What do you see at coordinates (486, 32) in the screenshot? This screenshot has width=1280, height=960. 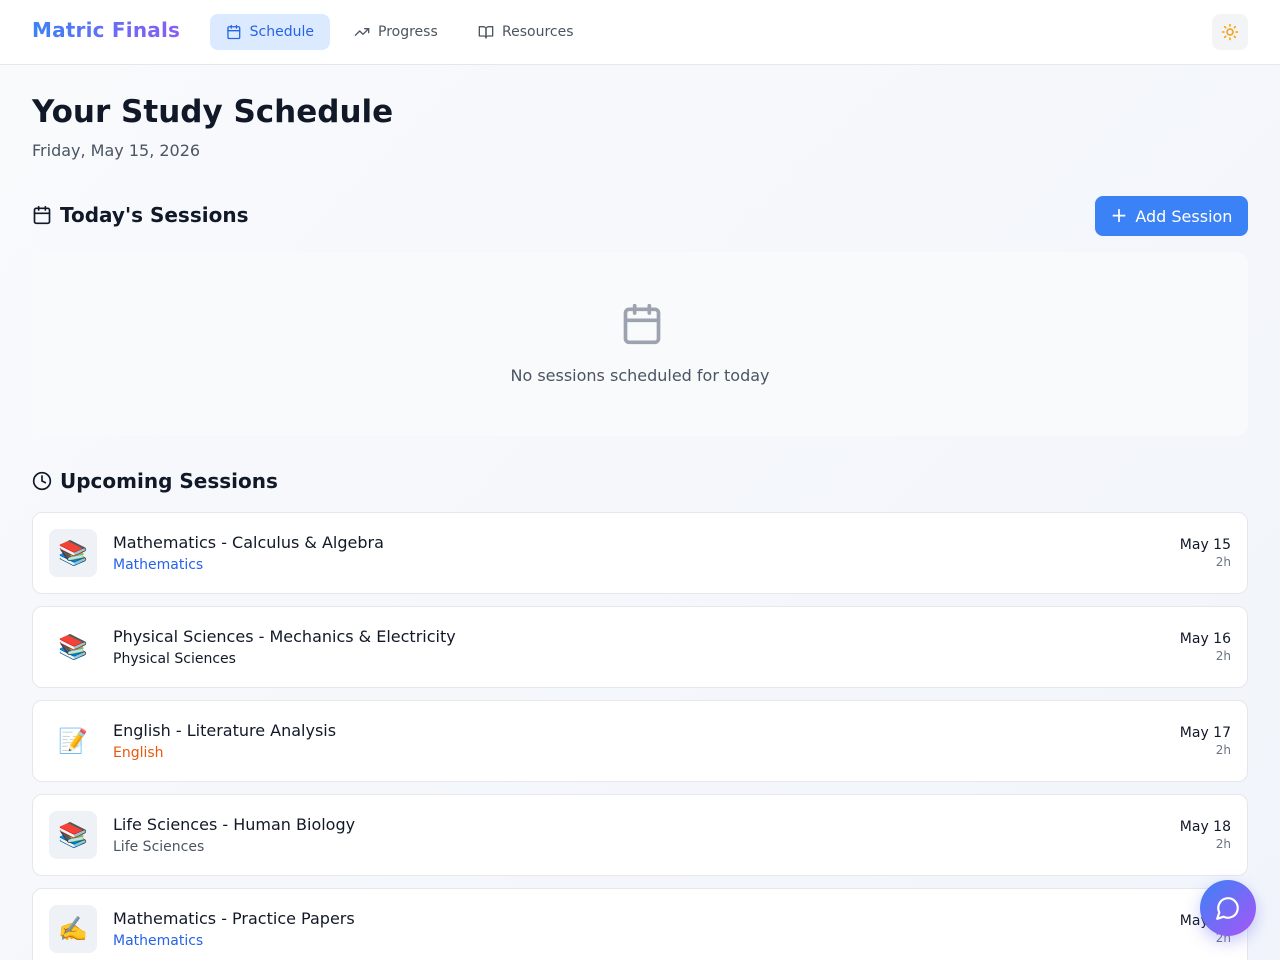 I see `book-open-icon` at bounding box center [486, 32].